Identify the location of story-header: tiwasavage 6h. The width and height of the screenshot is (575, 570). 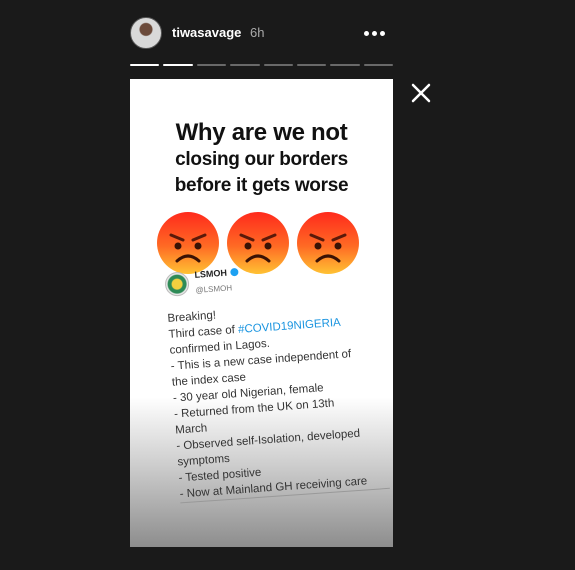
(261, 33).